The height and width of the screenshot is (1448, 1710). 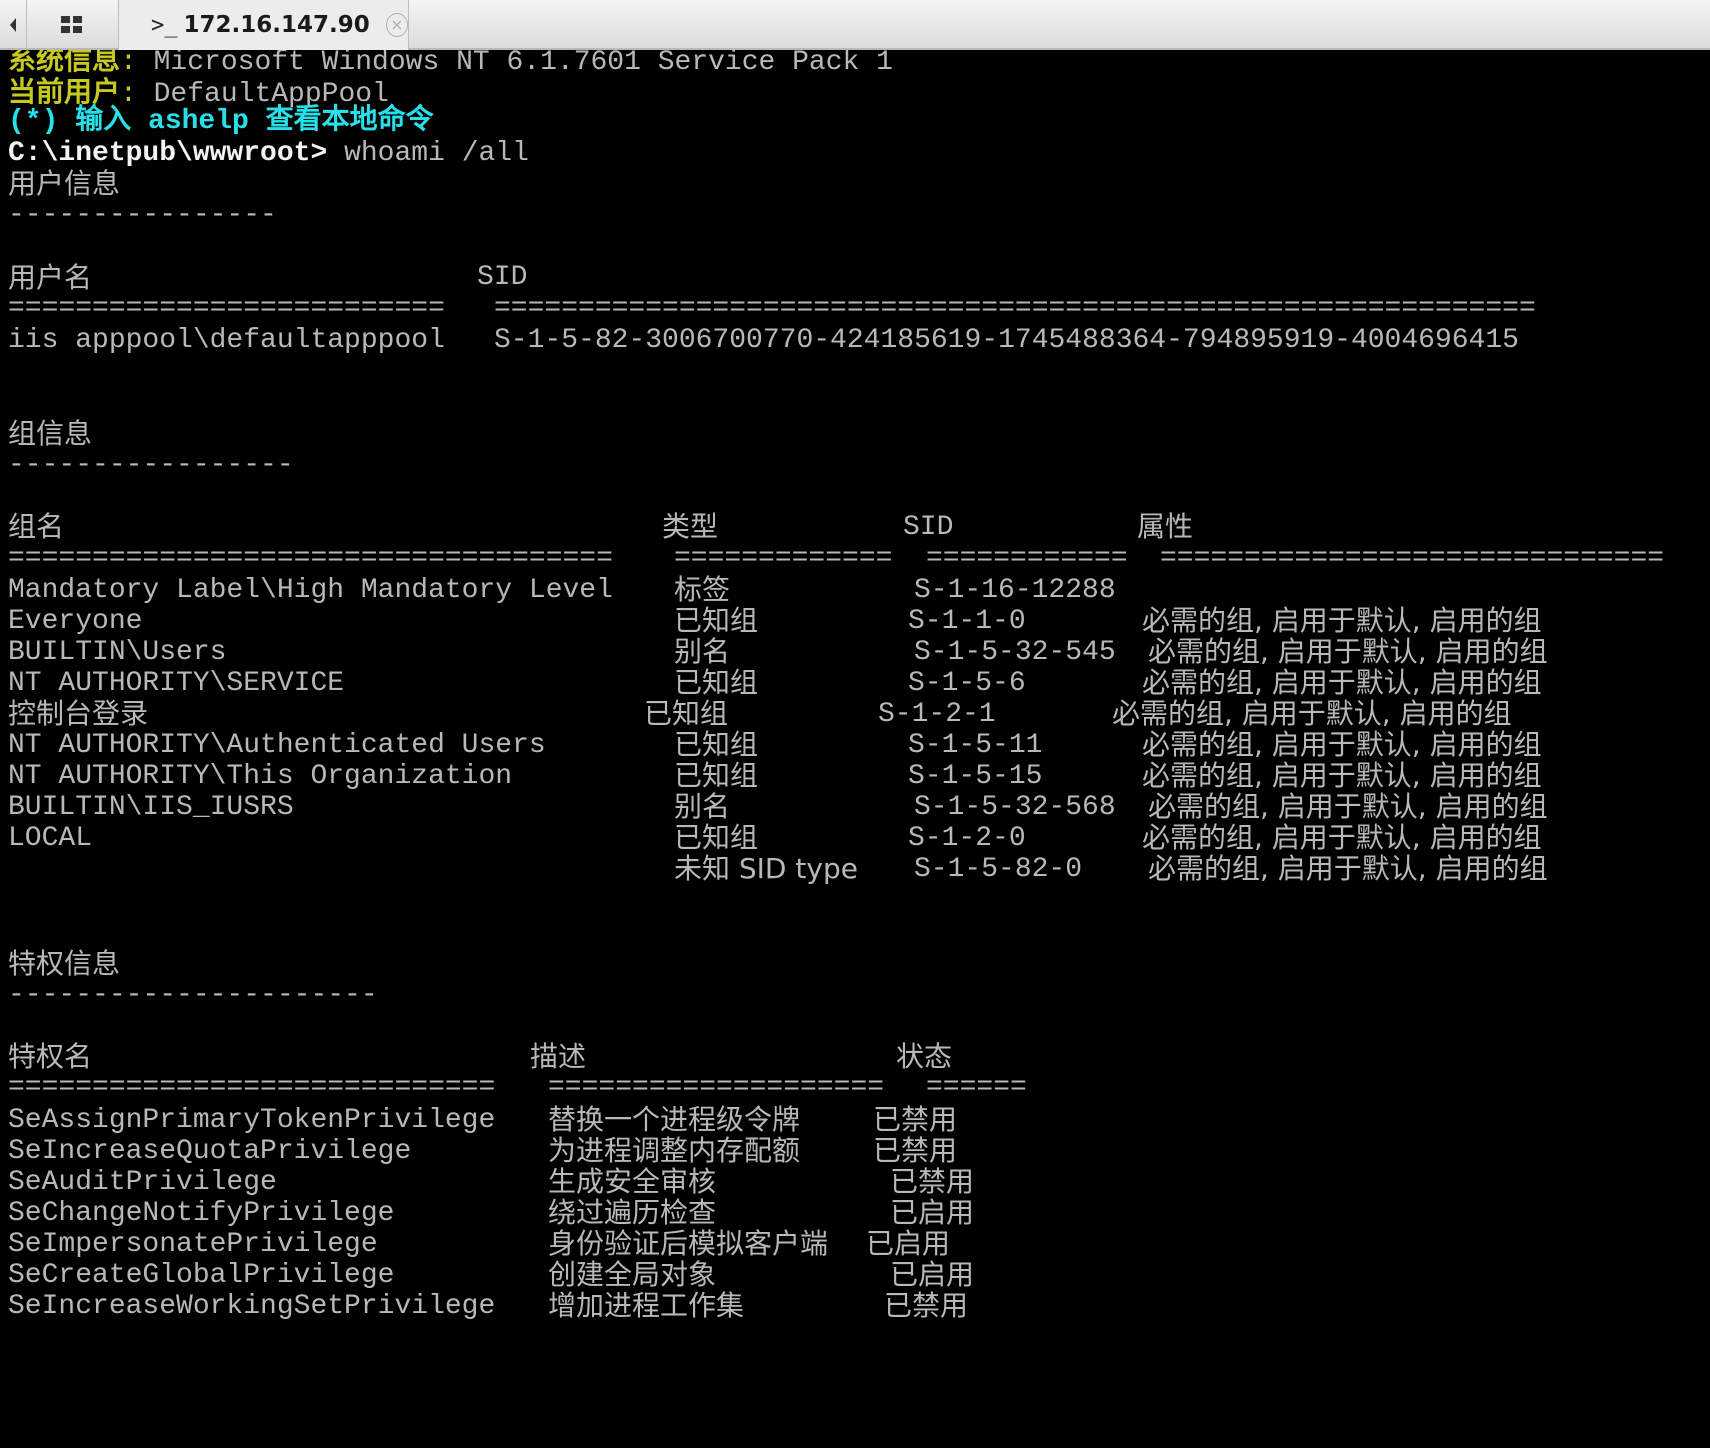 What do you see at coordinates (78, 713) in the screenshot?
I see `group-row-name: 控制台登录` at bounding box center [78, 713].